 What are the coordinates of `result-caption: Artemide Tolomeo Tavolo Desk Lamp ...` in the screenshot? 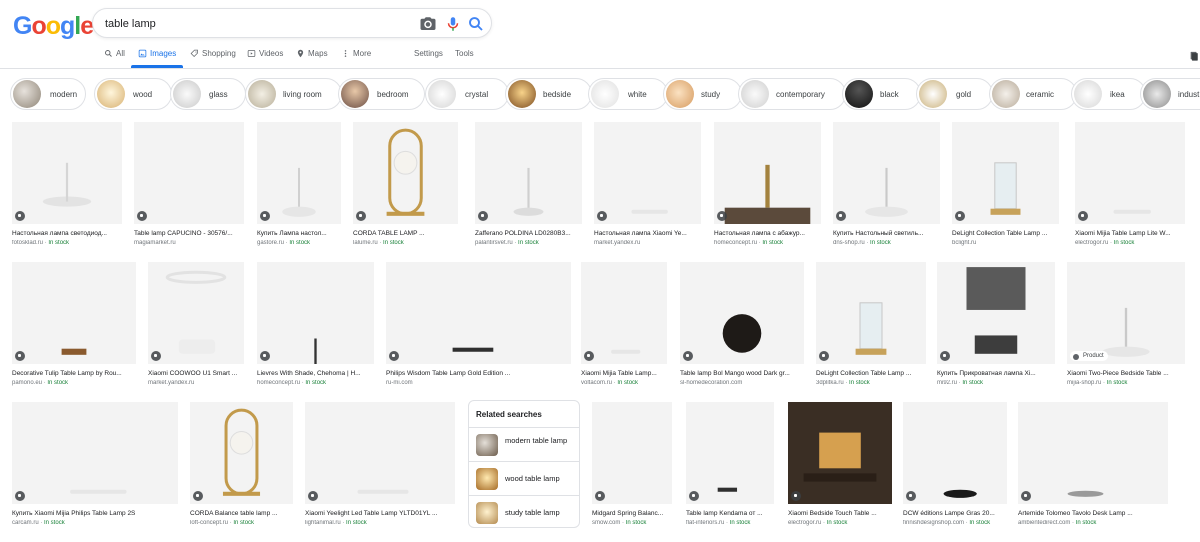 It's located at (1093, 513).